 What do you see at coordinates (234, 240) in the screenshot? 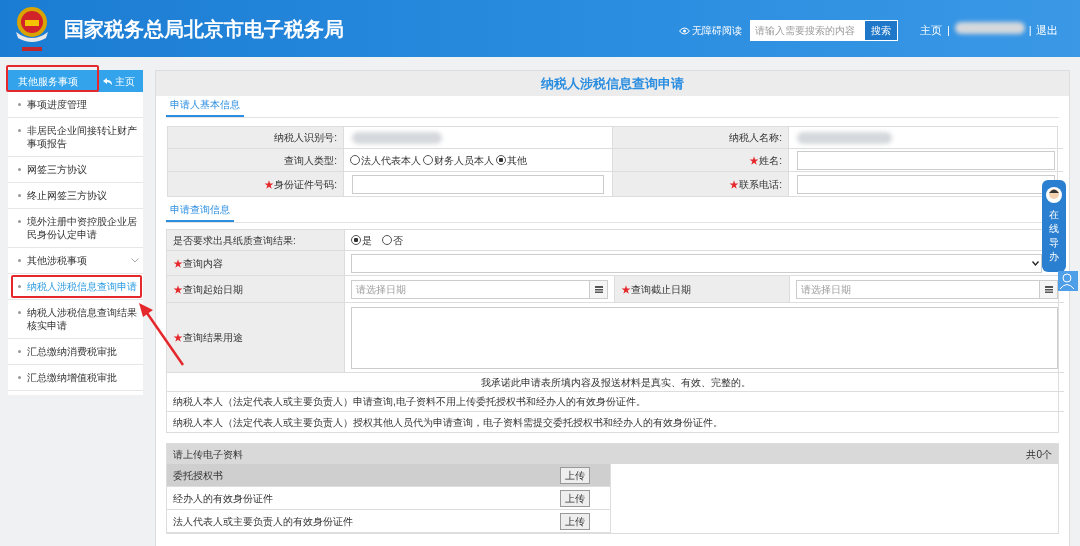
I see `field-label: 是否要求出具纸质查询结果:` at bounding box center [234, 240].